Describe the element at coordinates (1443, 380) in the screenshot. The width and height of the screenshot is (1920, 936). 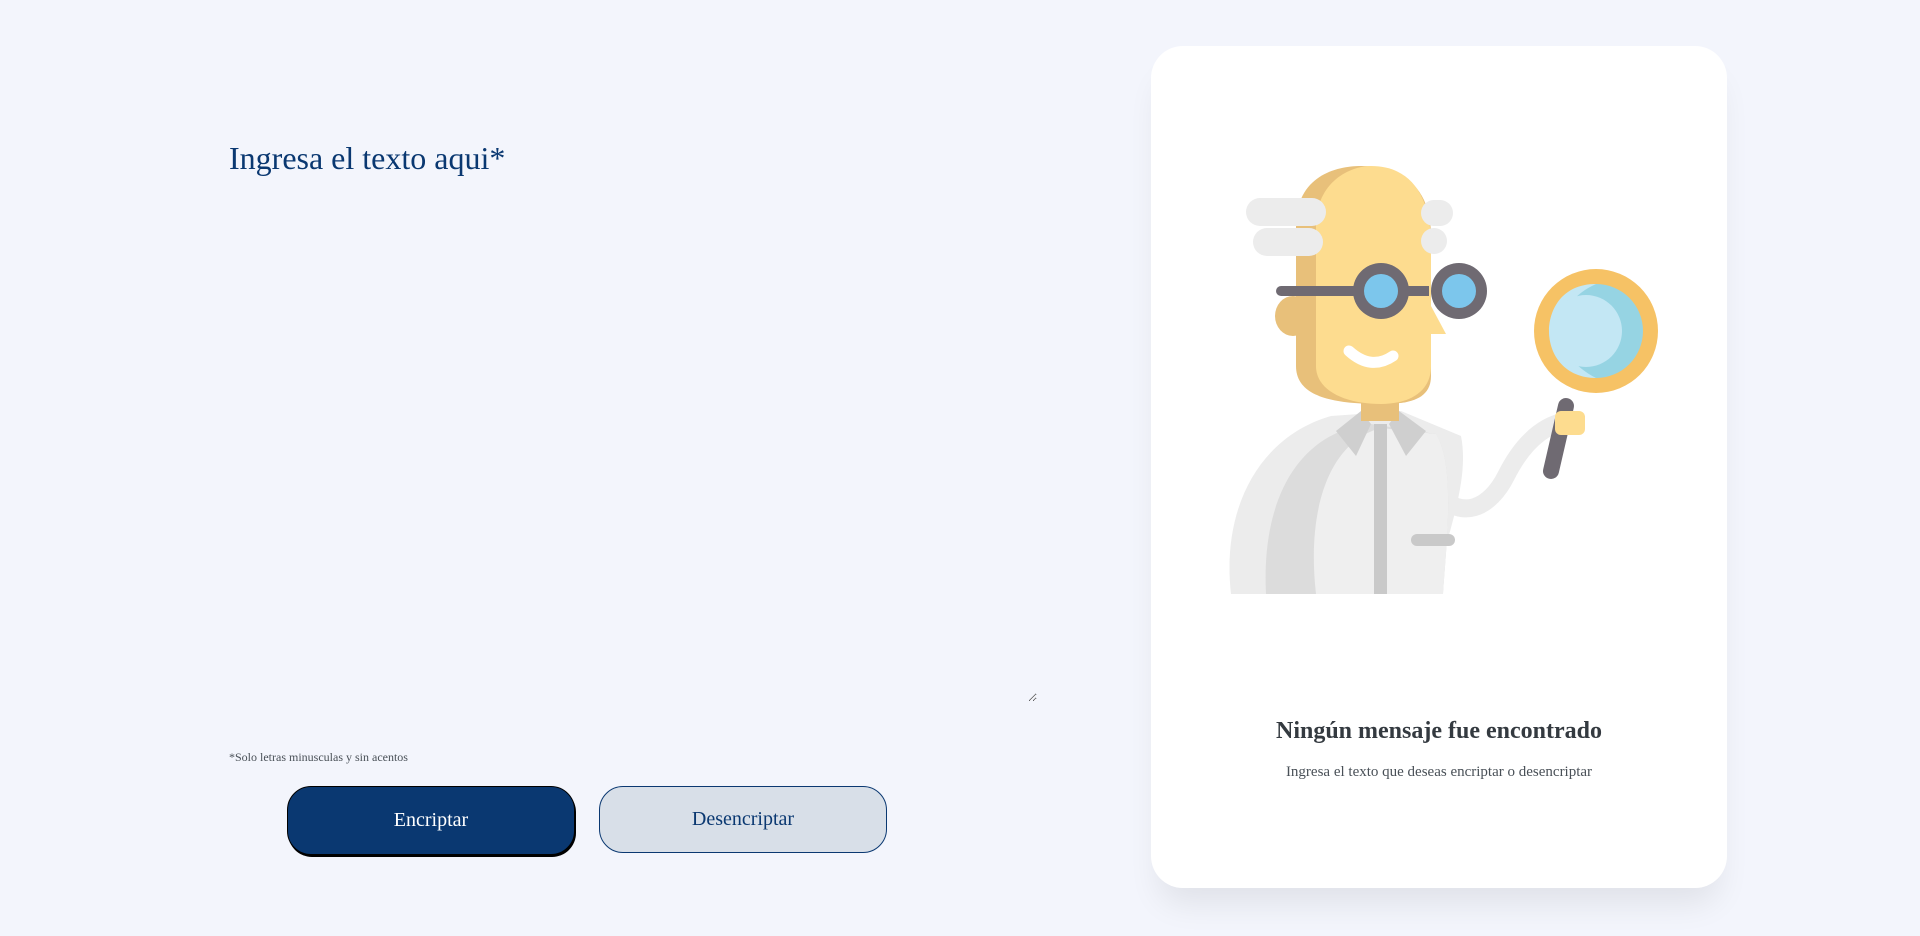
I see `scientist-with-magnifier-icon` at that location.